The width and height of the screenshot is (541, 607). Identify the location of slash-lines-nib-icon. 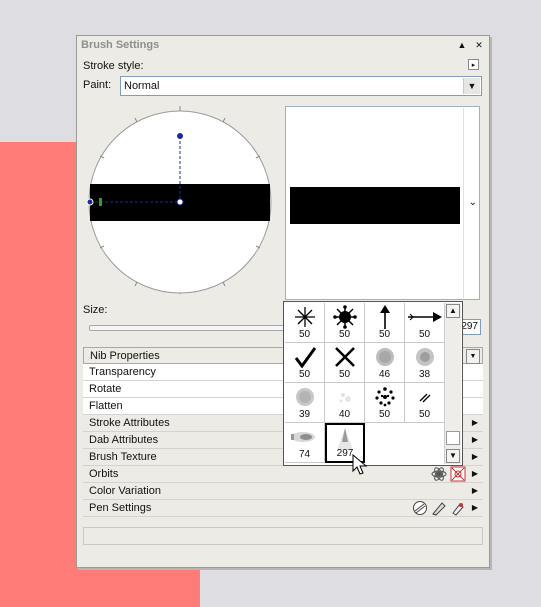
(424, 398).